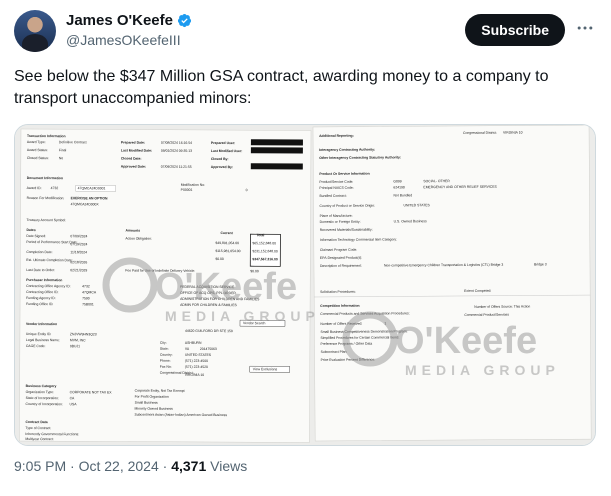 The height and width of the screenshot is (496, 611). I want to click on approved-by-label: Approved By:, so click(222, 167).